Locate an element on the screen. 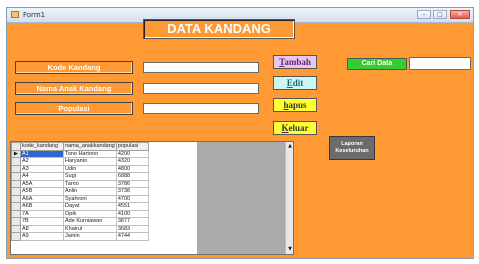 The image size is (479, 264). cell-kode-kandang: A5B is located at coordinates (42, 191).